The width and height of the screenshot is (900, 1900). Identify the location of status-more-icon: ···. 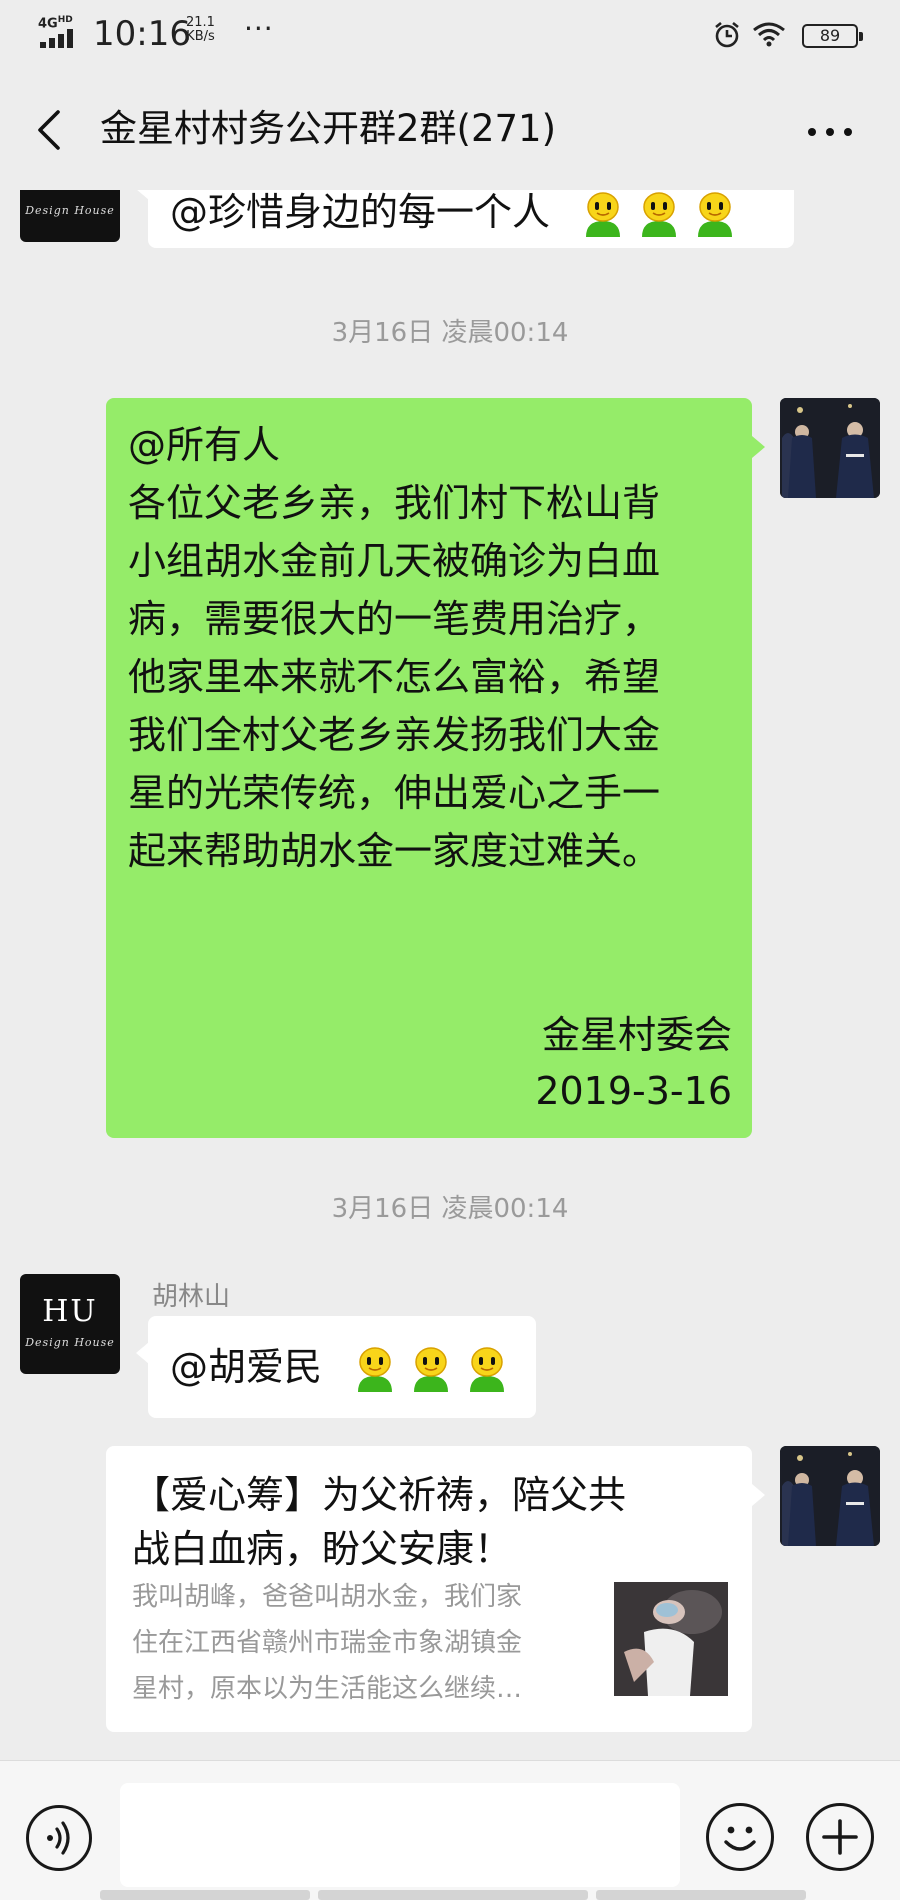
(259, 28).